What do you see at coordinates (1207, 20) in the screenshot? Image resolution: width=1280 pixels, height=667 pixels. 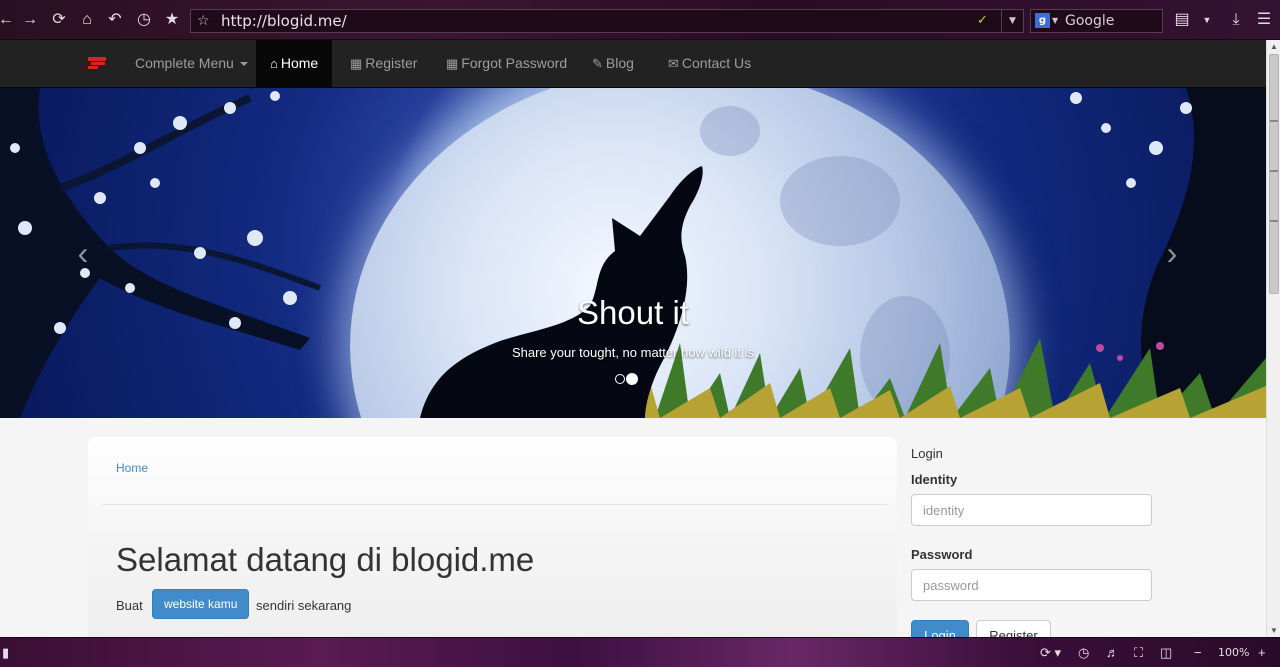 I see `notepad-dropdown-icon: ▼` at bounding box center [1207, 20].